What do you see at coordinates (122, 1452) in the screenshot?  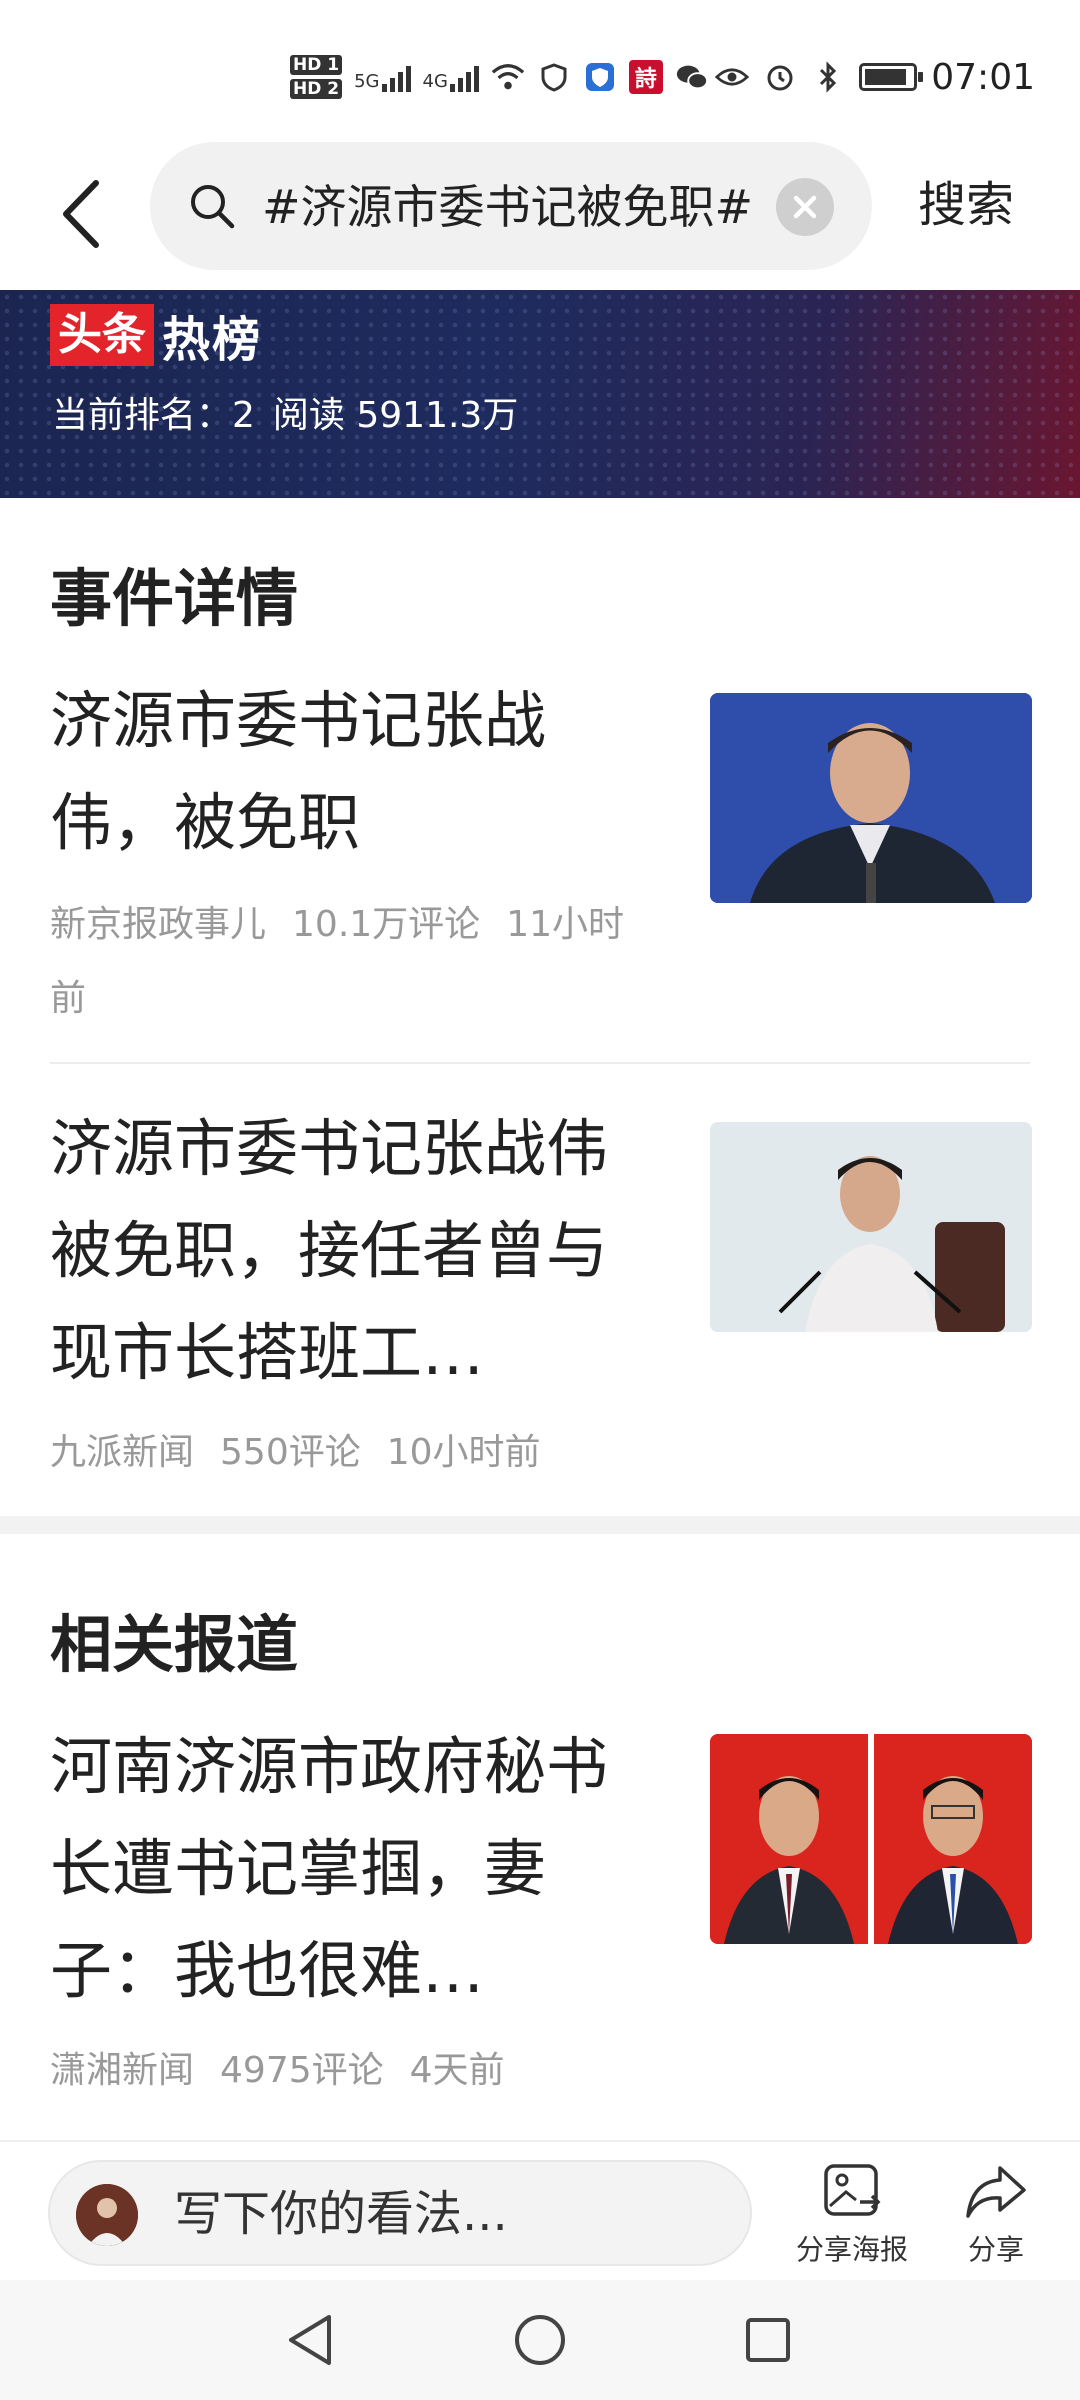 I see `article-source: 九派新闻` at bounding box center [122, 1452].